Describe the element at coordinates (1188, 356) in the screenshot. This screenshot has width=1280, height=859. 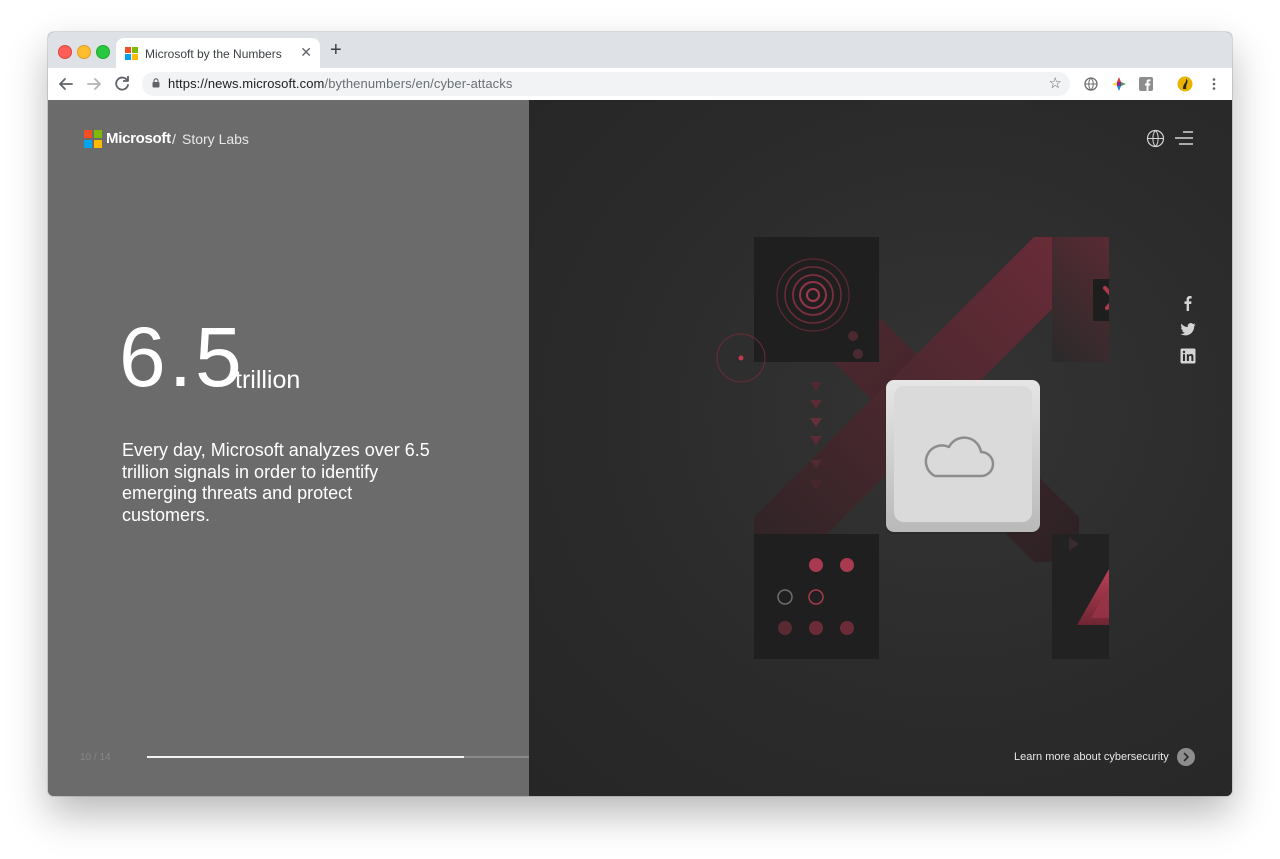
I see `linkedin-icon` at that location.